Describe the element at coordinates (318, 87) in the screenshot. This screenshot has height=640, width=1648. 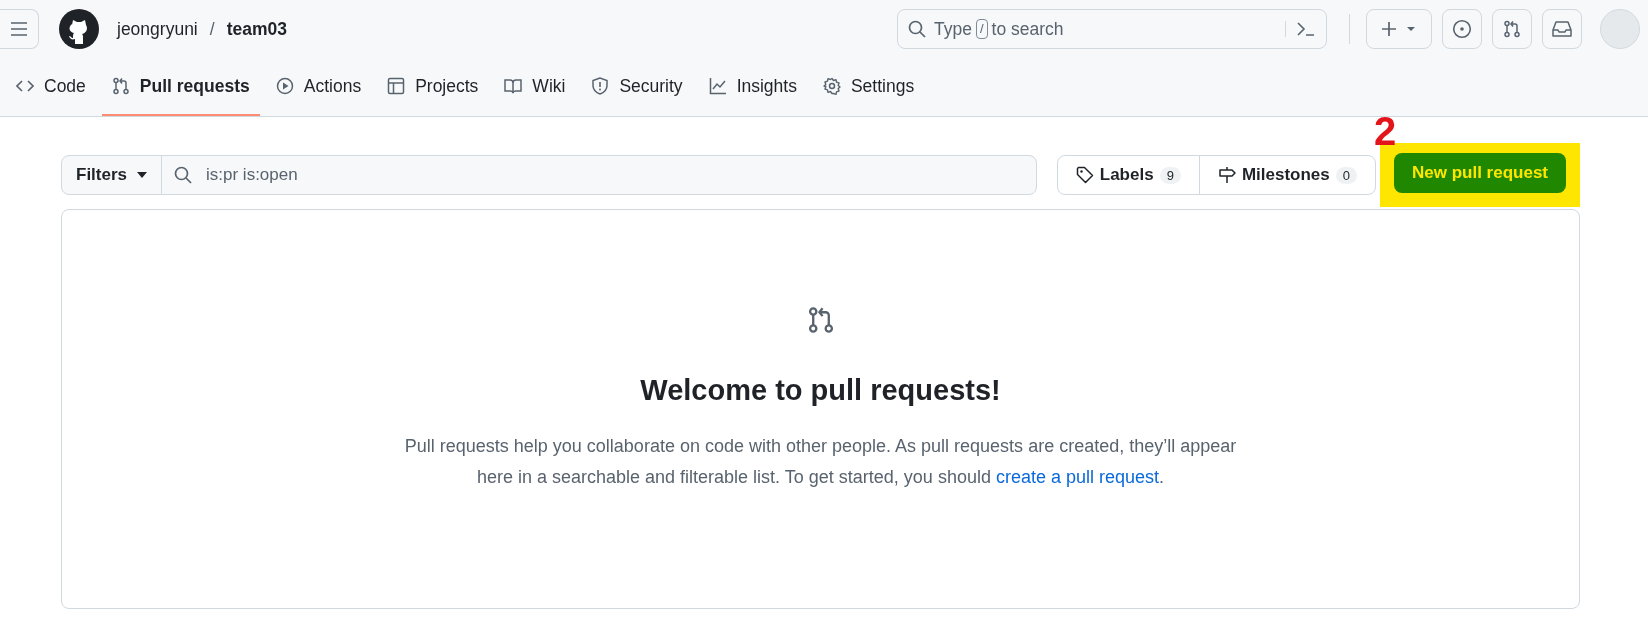
I see `nav-tab: Actions` at that location.